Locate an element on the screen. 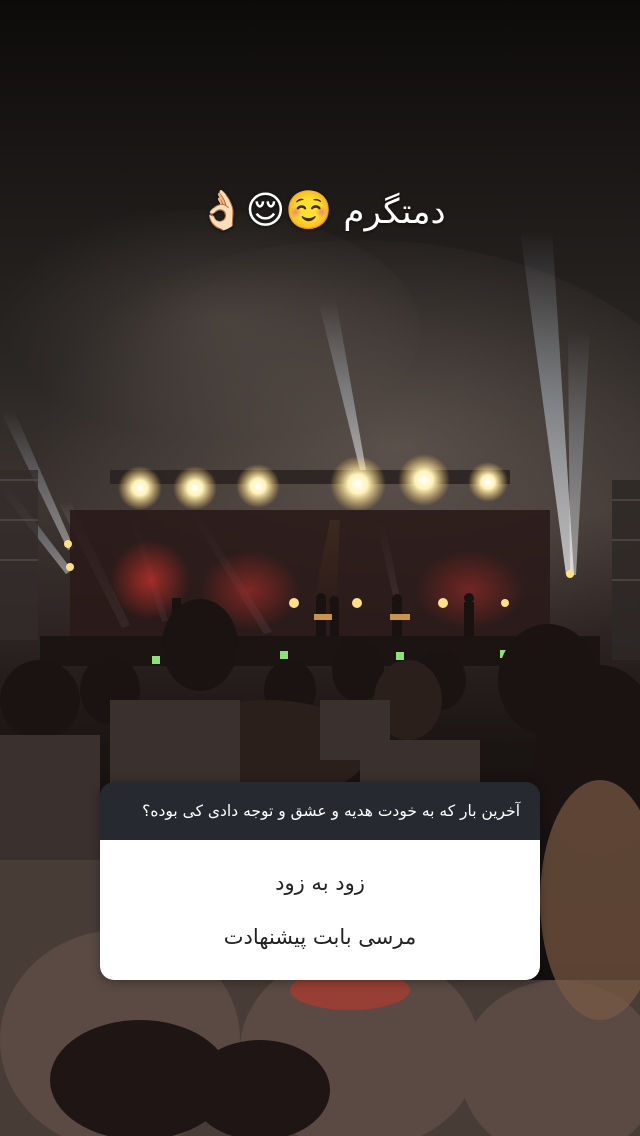  caption-text: دمتگرم is located at coordinates (394, 212).